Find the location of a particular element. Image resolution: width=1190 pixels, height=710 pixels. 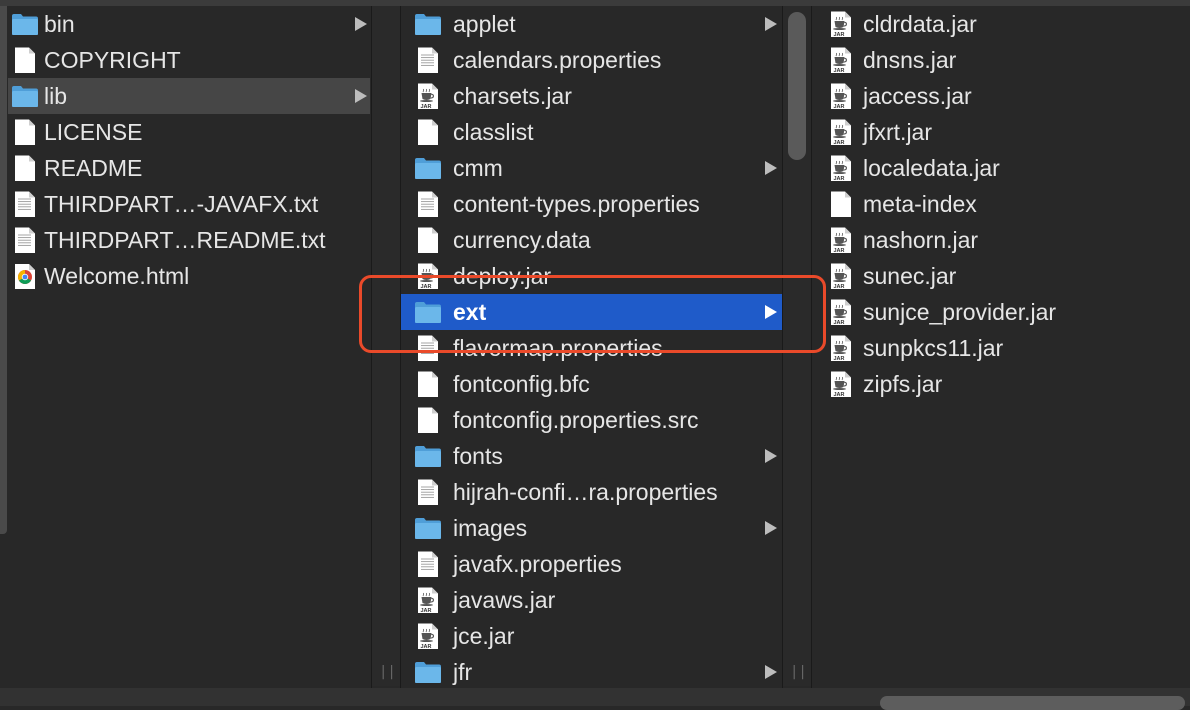

file-row: THIRDPART…README.txt is located at coordinates (189, 240).